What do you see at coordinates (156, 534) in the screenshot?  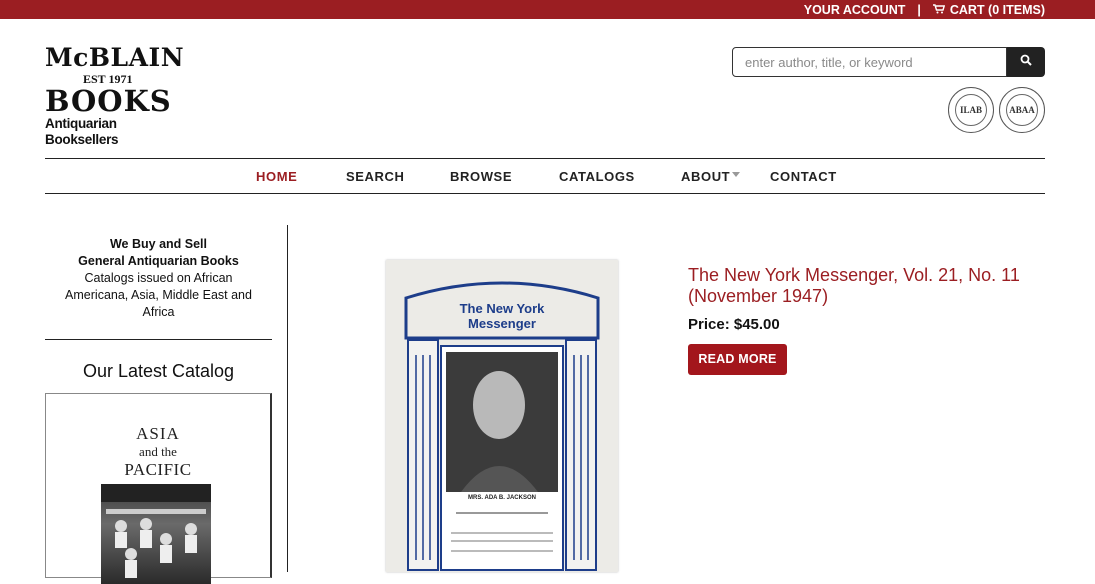 I see `catalog-cover-photo` at bounding box center [156, 534].